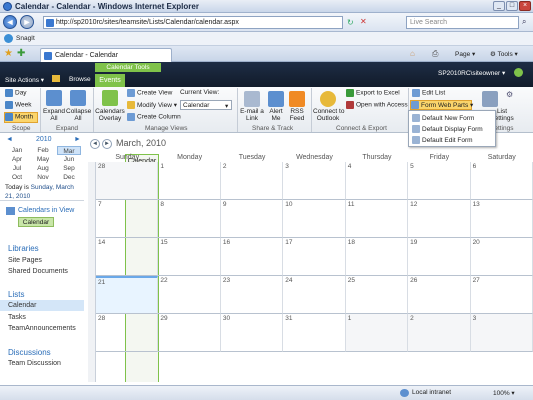 This screenshot has height=400, width=533. What do you see at coordinates (189, 219) in the screenshot?
I see `calendar-day-cell: 8` at bounding box center [189, 219].